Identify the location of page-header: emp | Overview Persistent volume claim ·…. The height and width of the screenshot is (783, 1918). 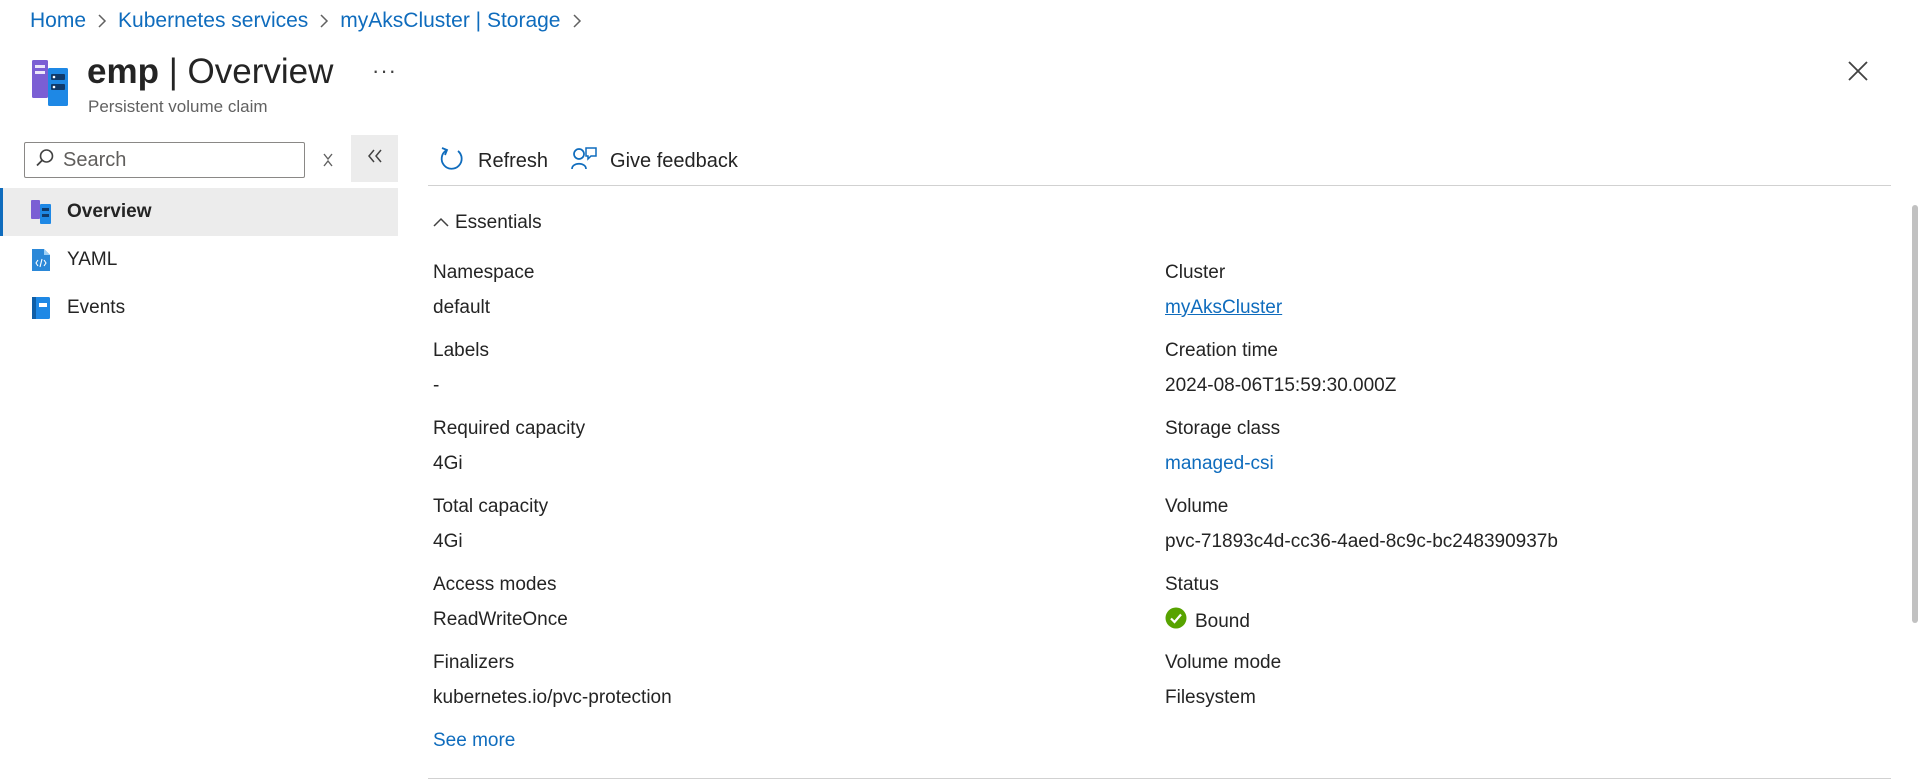
(974, 87).